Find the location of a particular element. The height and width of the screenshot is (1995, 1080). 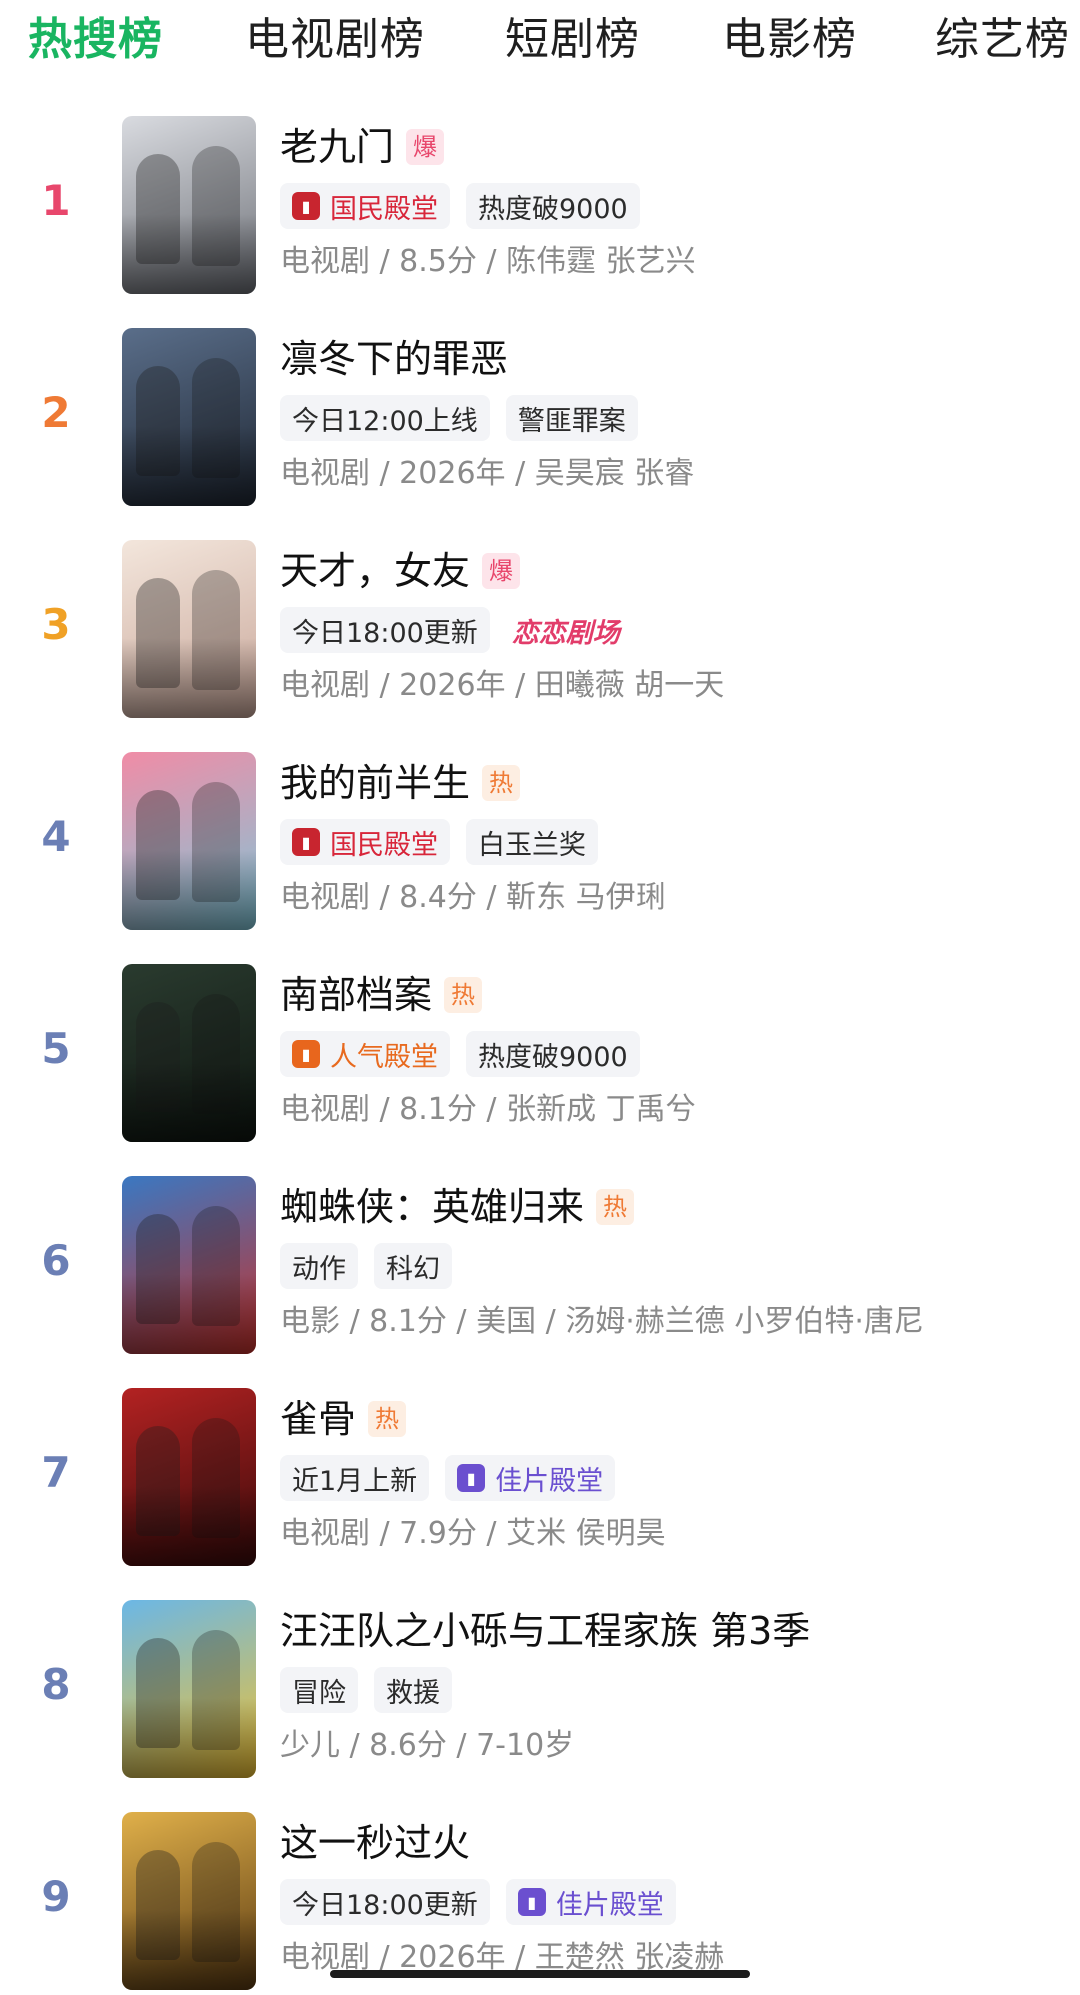

list-item: 1 老九门爆 ▮ 国民殿堂 热度破9000 电视剧 / 8.5分 / 陈伟霆 张艺兴 is located at coordinates (540, 222).